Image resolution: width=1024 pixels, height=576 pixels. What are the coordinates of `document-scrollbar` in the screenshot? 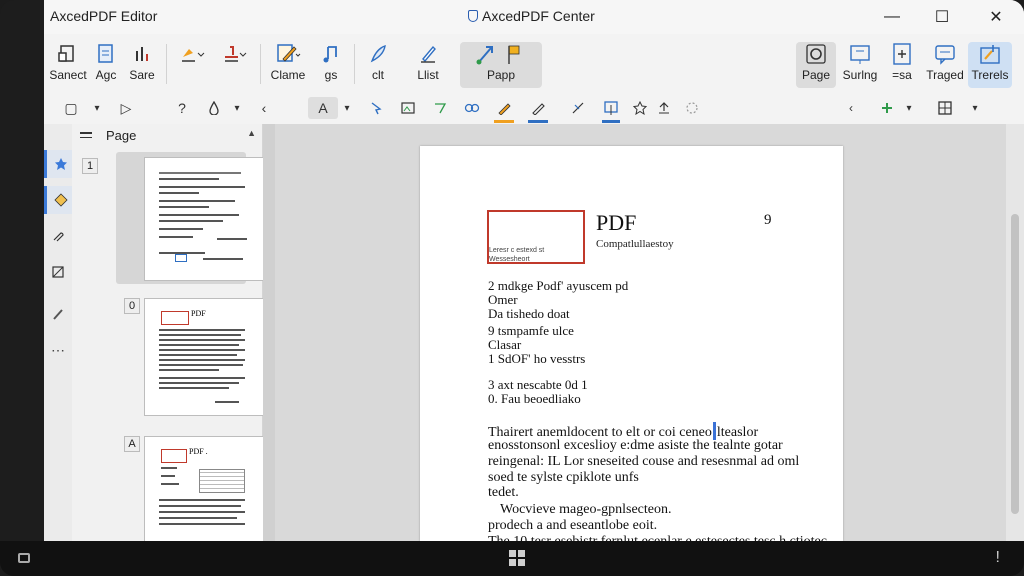 It's located at (1015, 332).